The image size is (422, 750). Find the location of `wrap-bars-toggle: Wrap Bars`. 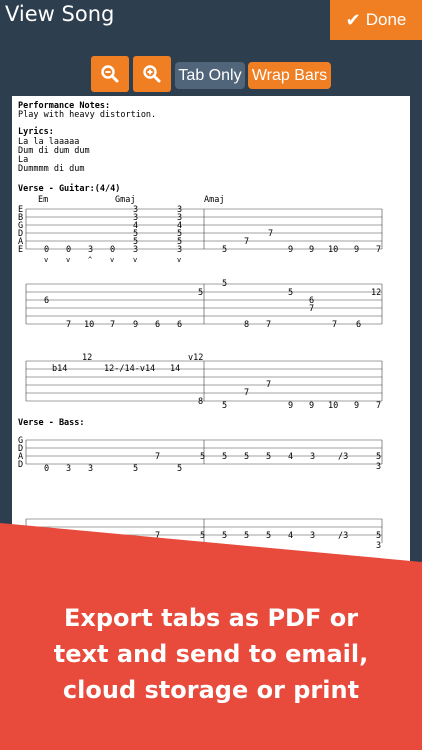

wrap-bars-toggle: Wrap Bars is located at coordinates (289, 75).